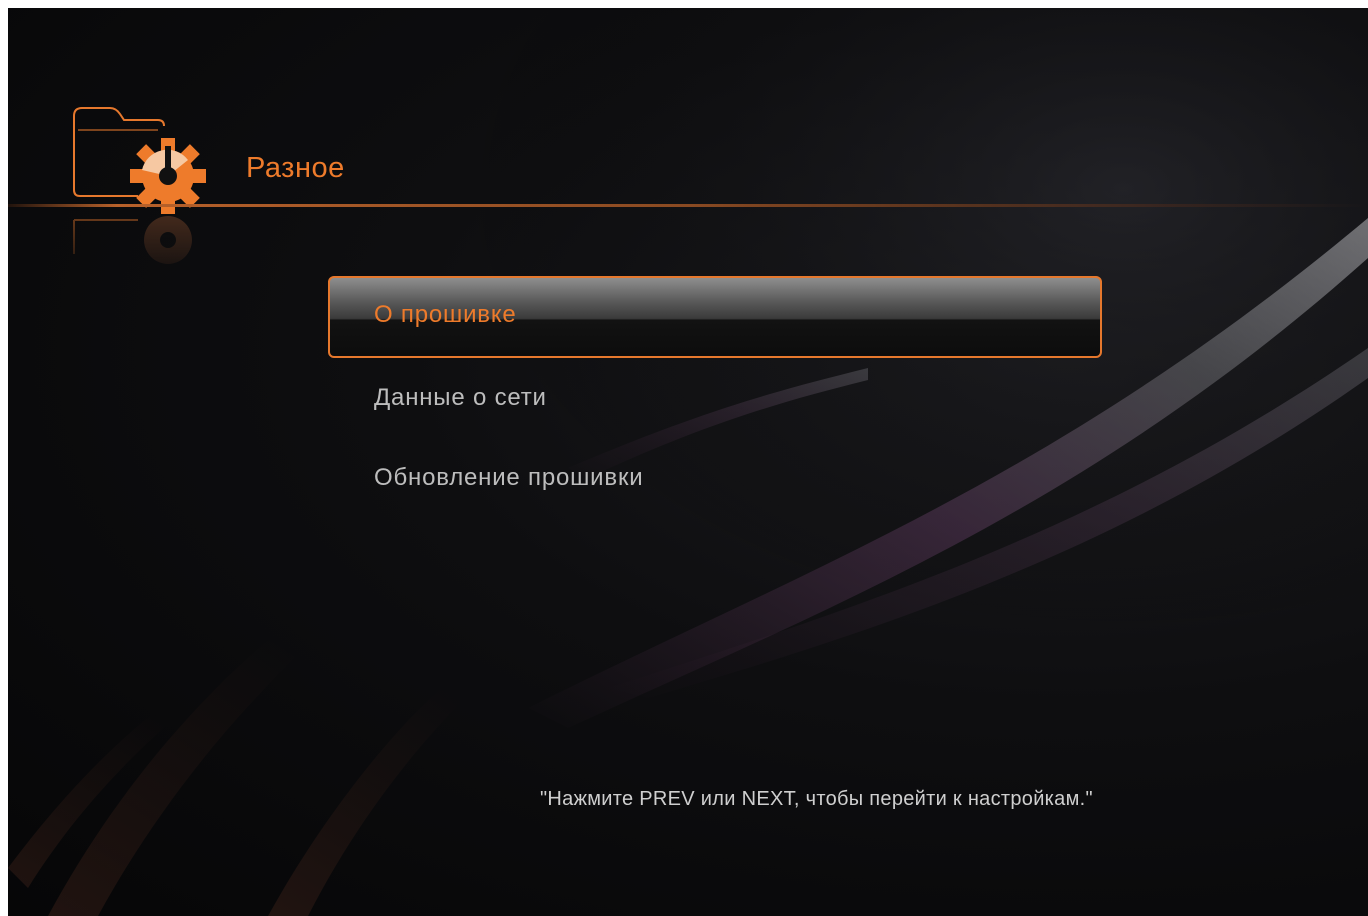 The height and width of the screenshot is (916, 1368). I want to click on menu-item-firmware-info: О прошивке, so click(715, 317).